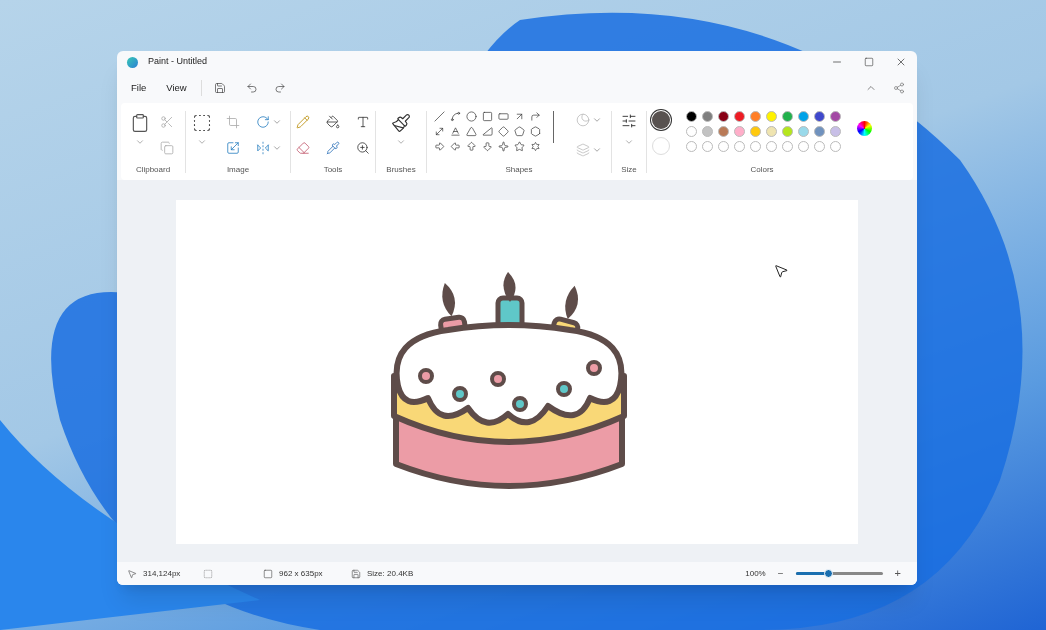 The width and height of the screenshot is (1046, 630). I want to click on resize-icon, so click(233, 148).